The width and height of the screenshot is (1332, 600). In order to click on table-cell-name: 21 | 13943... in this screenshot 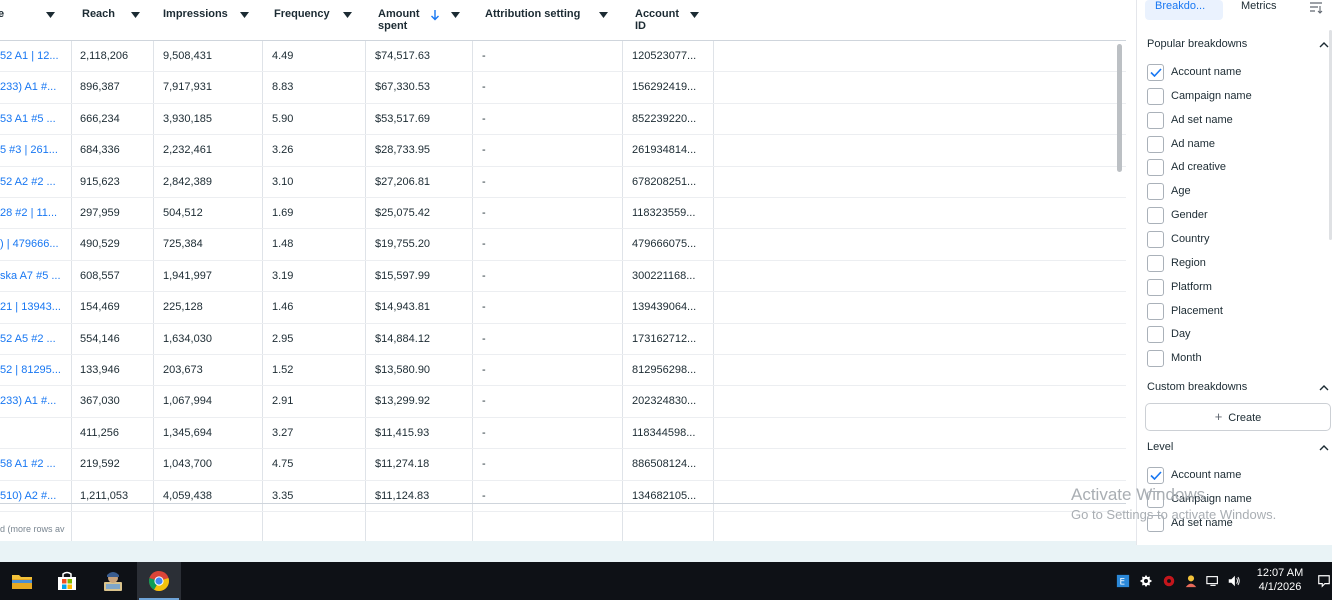, I will do `click(35, 307)`.